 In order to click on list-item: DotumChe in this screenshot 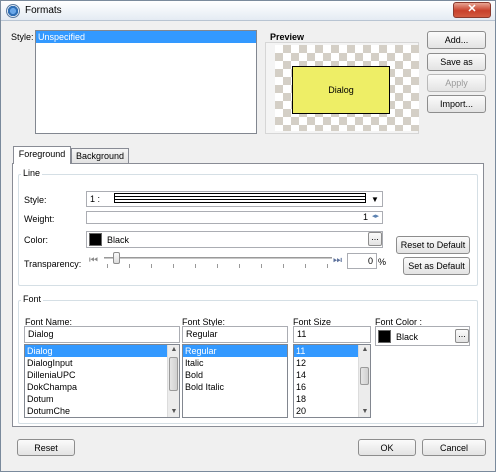, I will do `click(102, 411)`.